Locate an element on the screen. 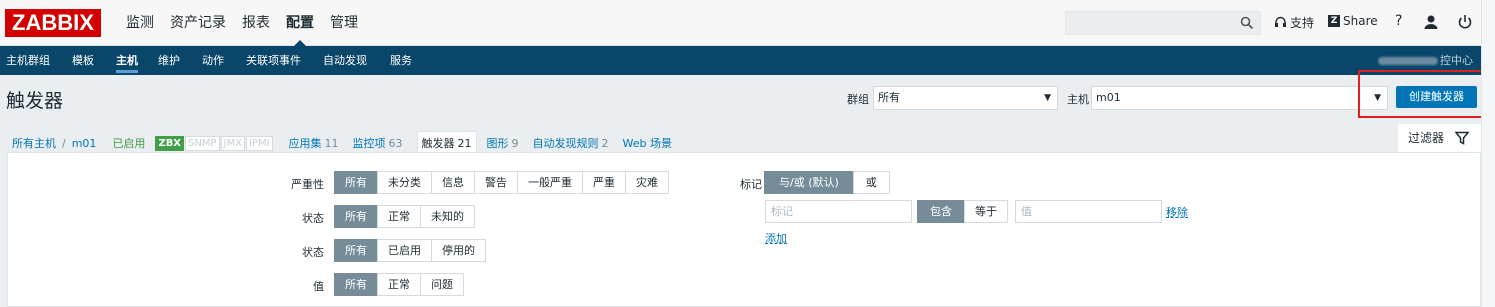  group-label: 群组 is located at coordinates (858, 99).